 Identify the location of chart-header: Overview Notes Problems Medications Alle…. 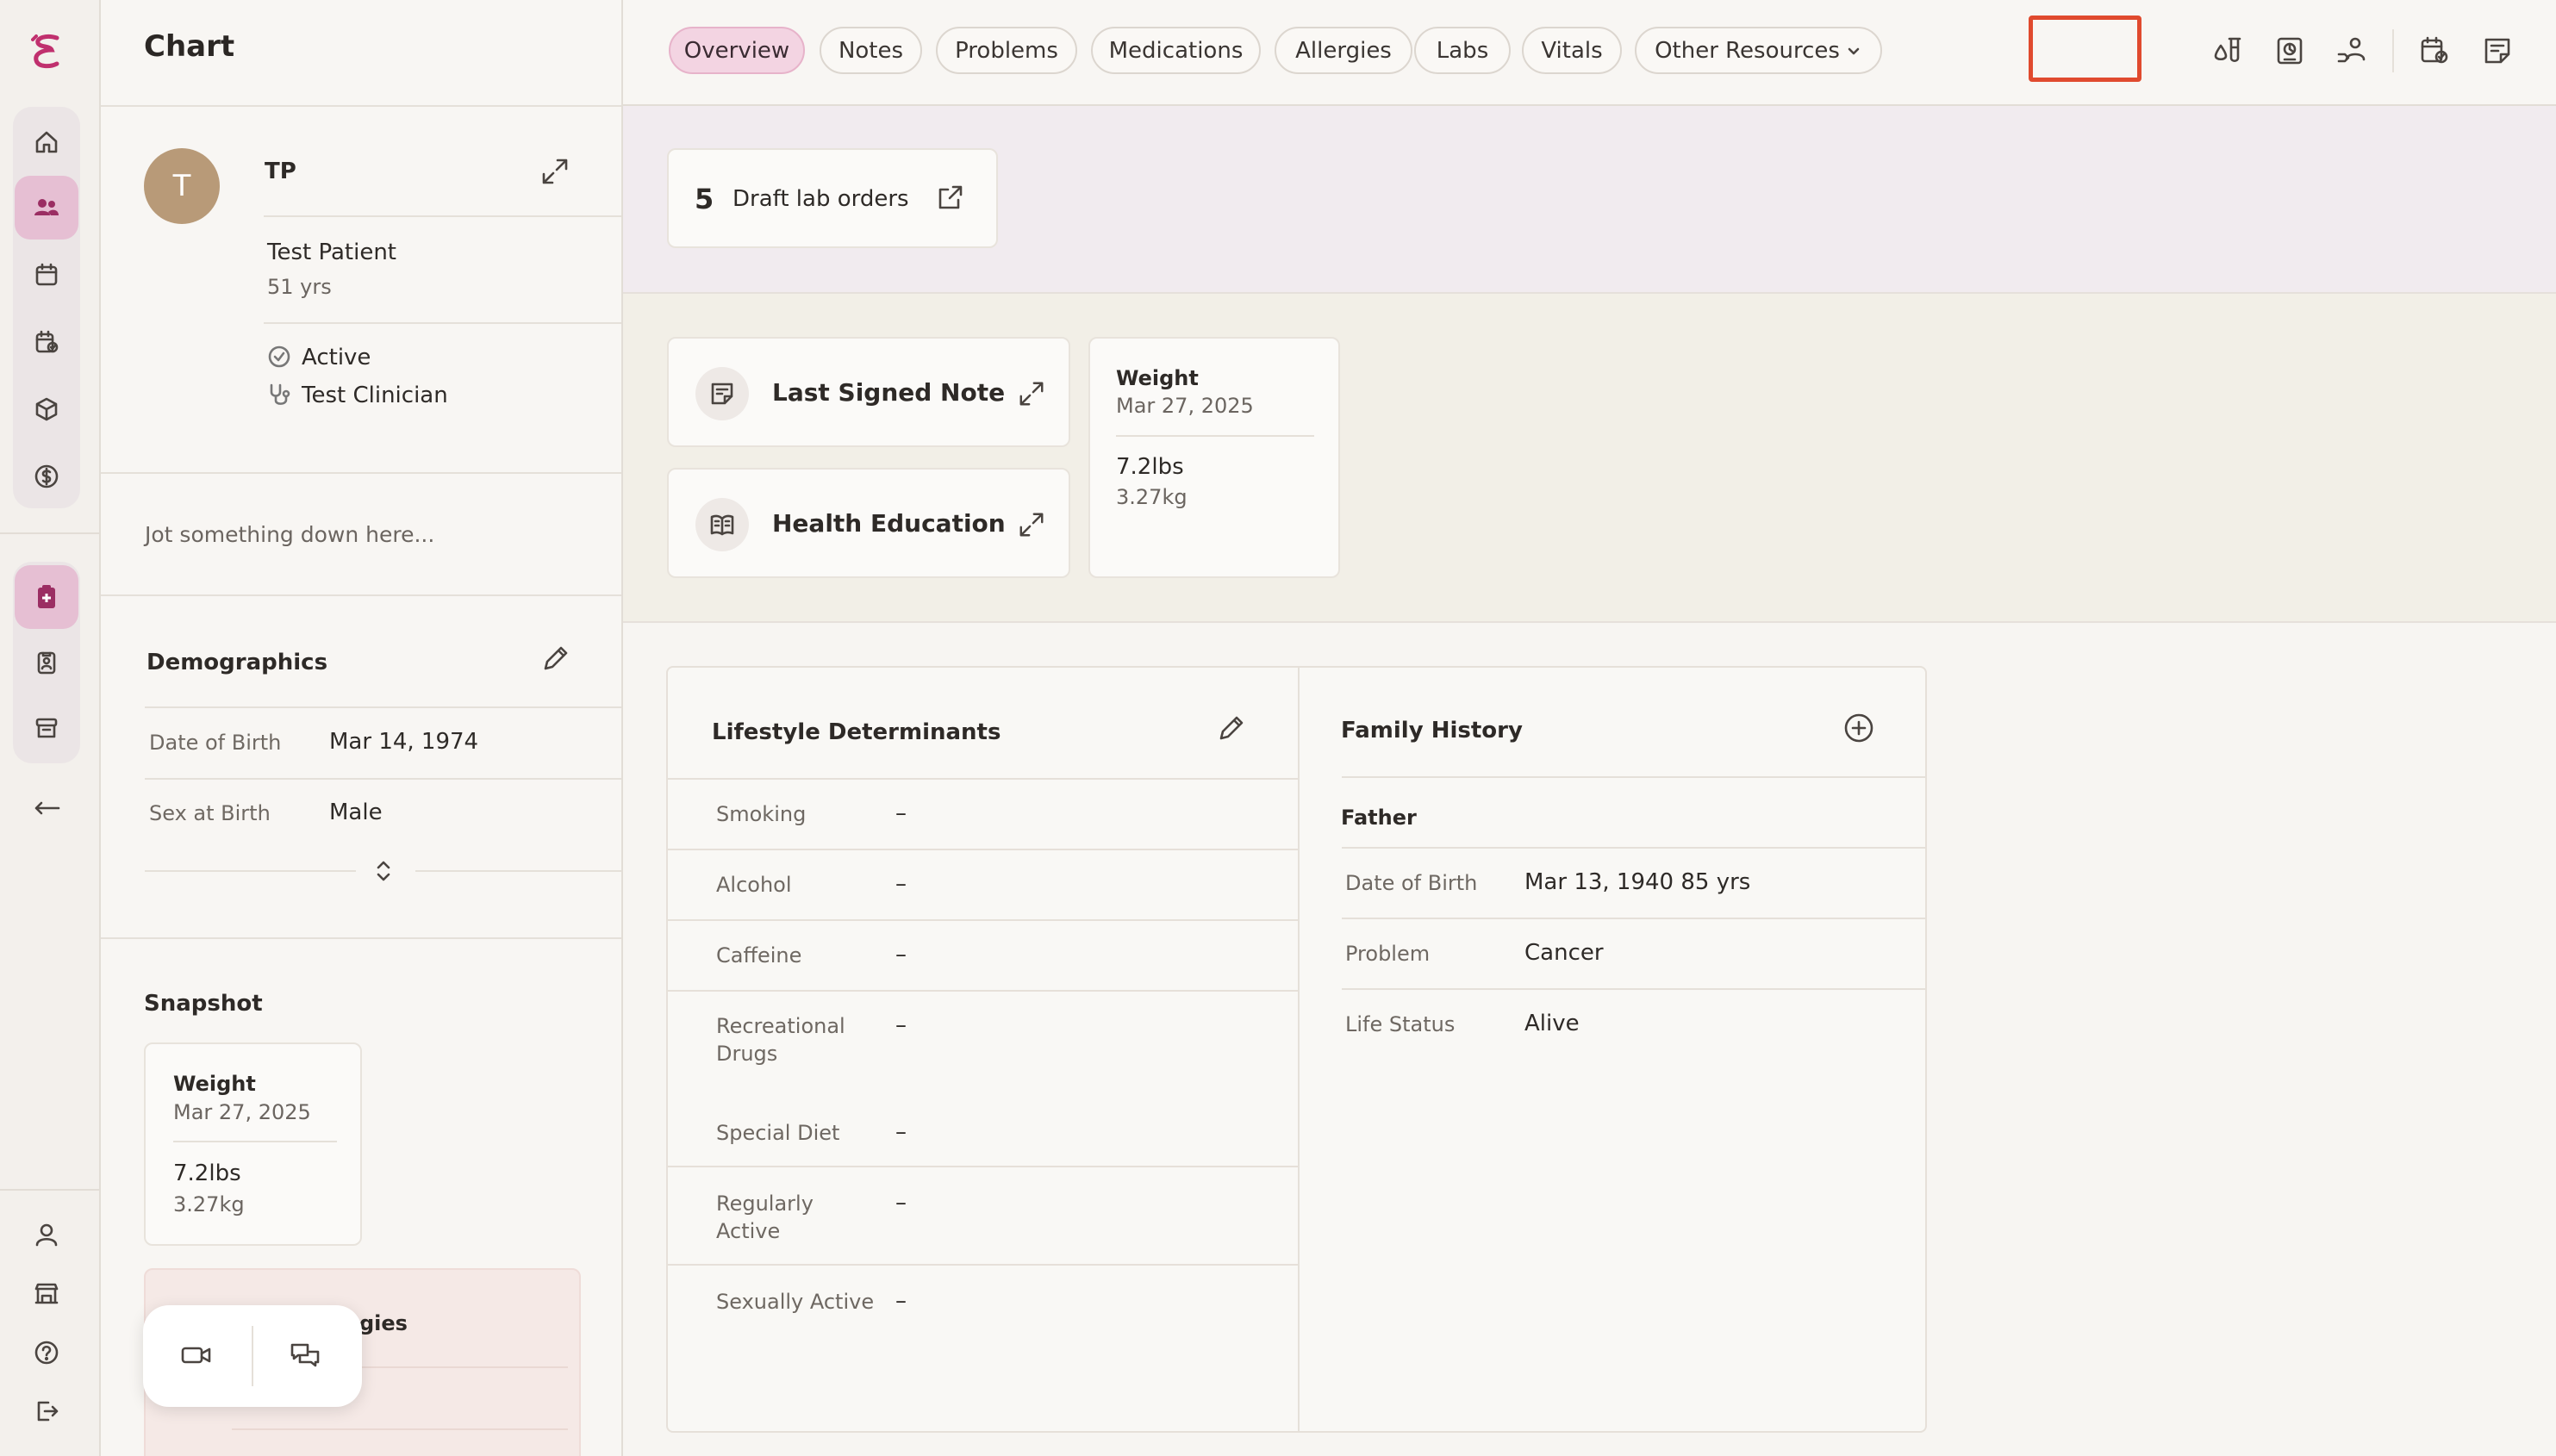
(1589, 53).